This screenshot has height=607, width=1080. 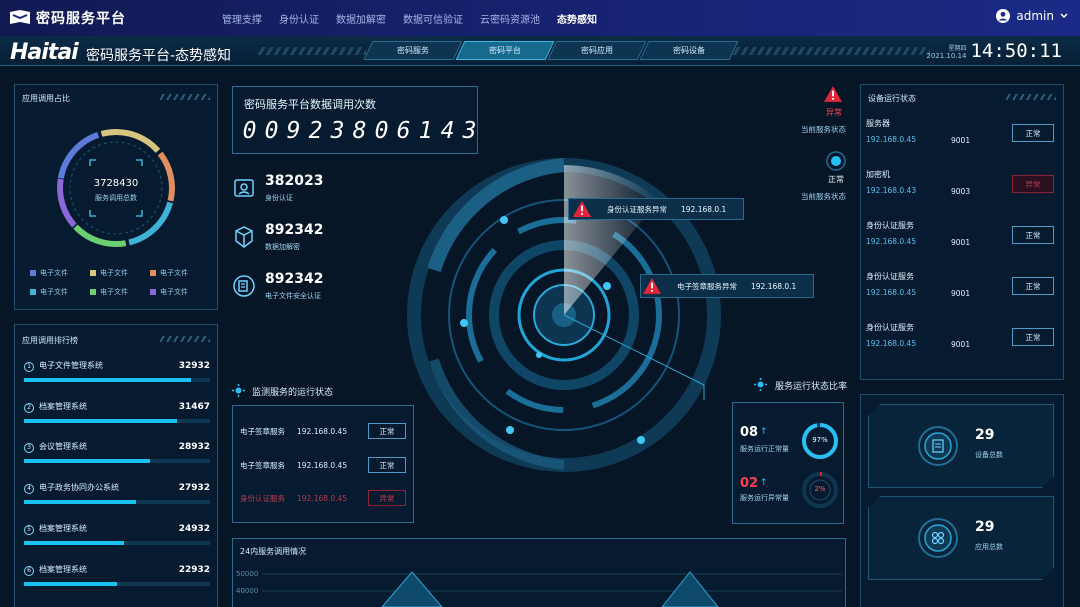 I want to click on app-name: 档案管理系统, so click(x=63, y=569).